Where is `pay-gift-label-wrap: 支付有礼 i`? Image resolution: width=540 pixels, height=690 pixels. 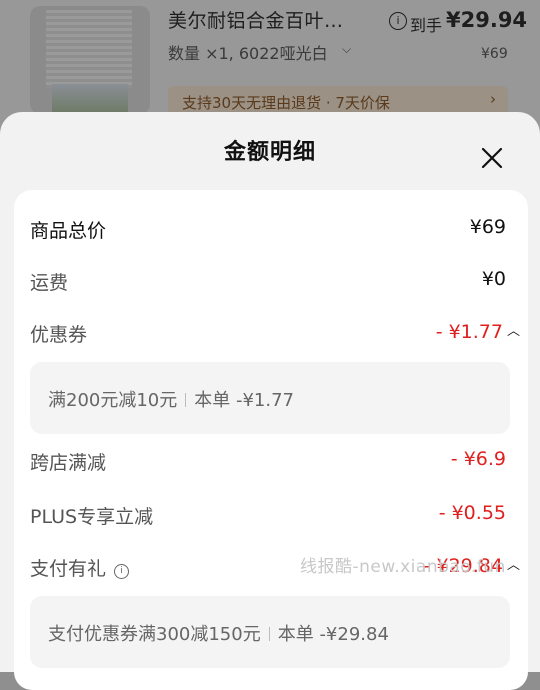 pay-gift-label-wrap: 支付有礼 i is located at coordinates (80, 567).